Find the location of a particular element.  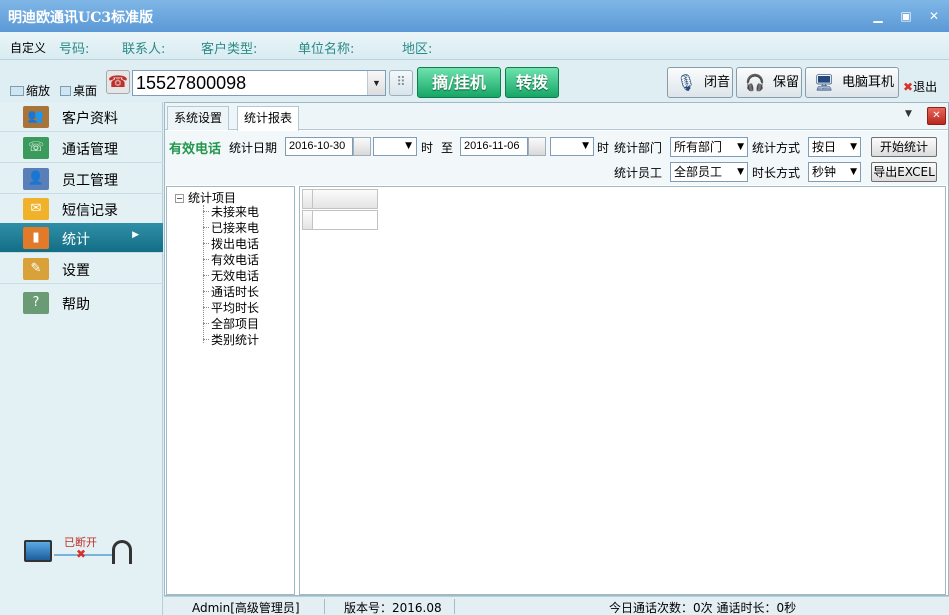

status-divider is located at coordinates (324, 606).